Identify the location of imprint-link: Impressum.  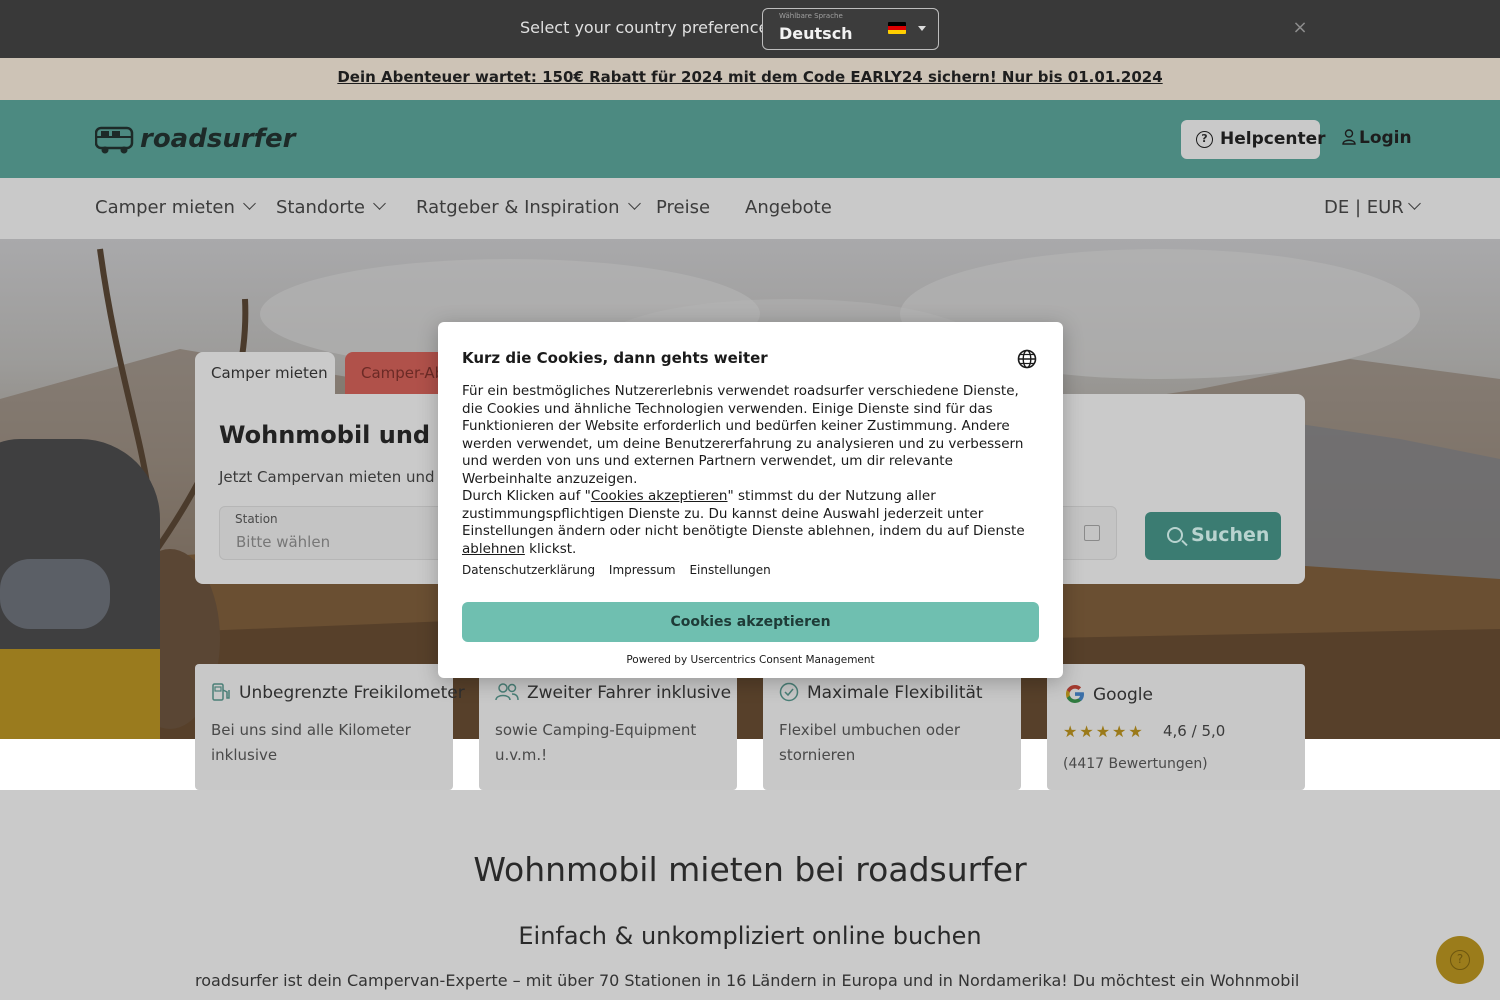
(642, 570).